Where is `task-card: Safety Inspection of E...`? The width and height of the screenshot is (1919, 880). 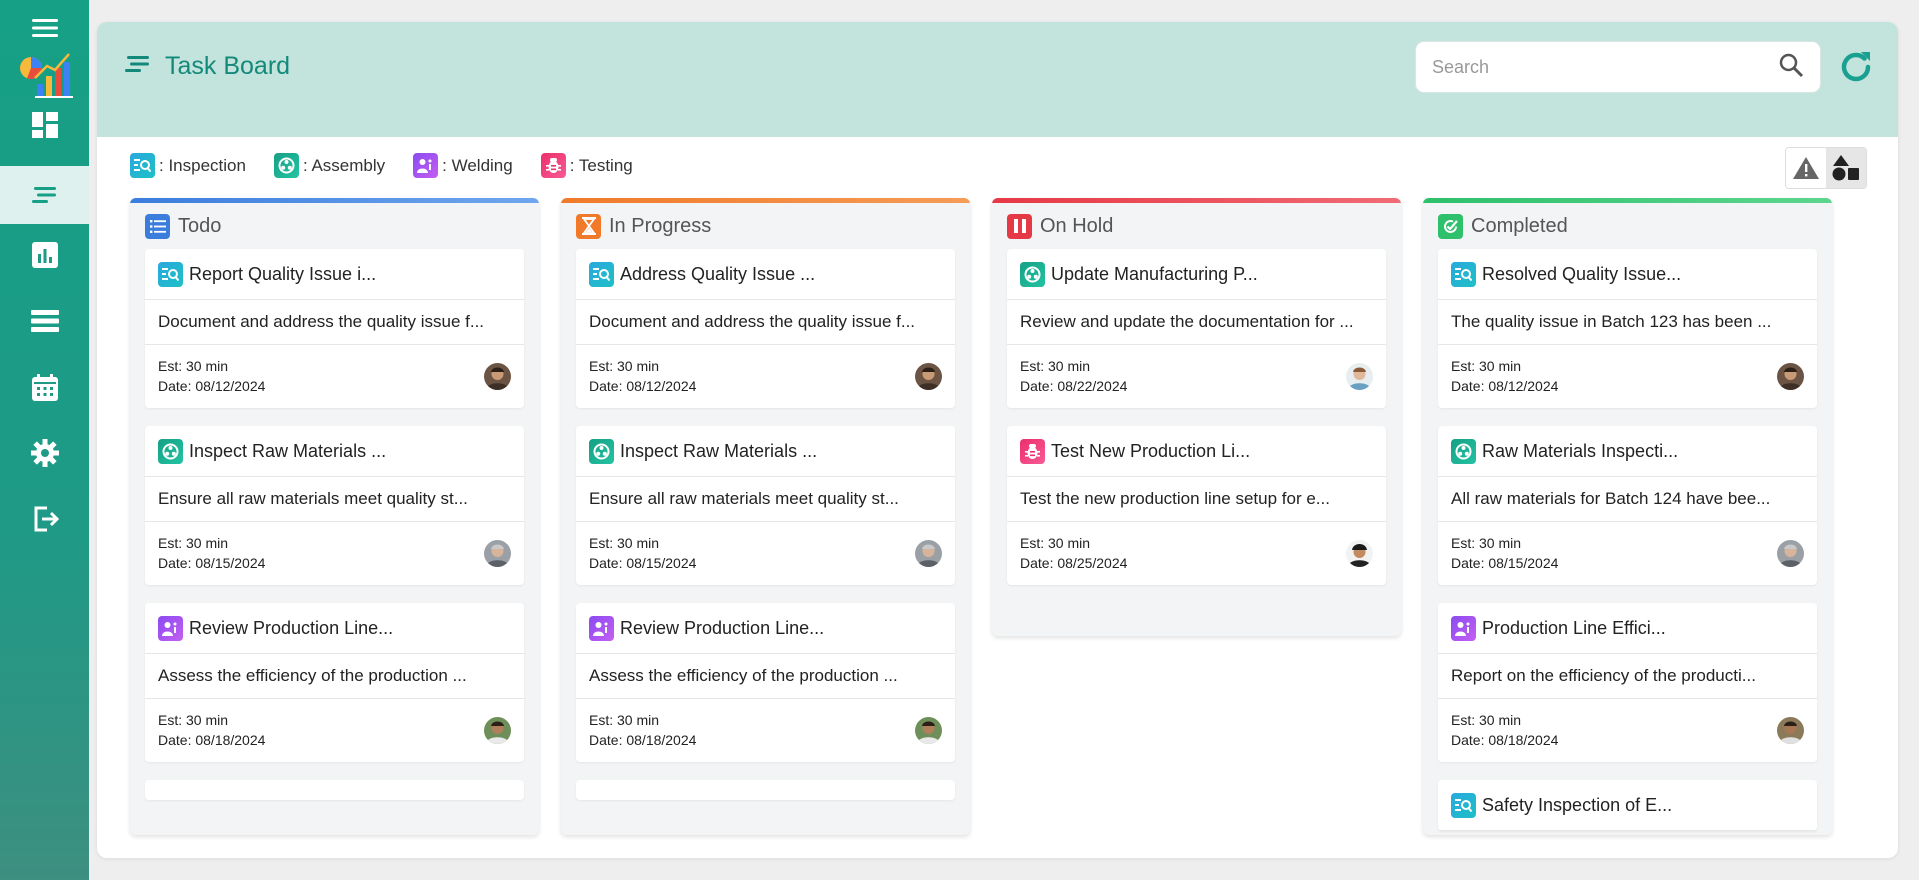
task-card: Safety Inspection of E... is located at coordinates (1627, 805).